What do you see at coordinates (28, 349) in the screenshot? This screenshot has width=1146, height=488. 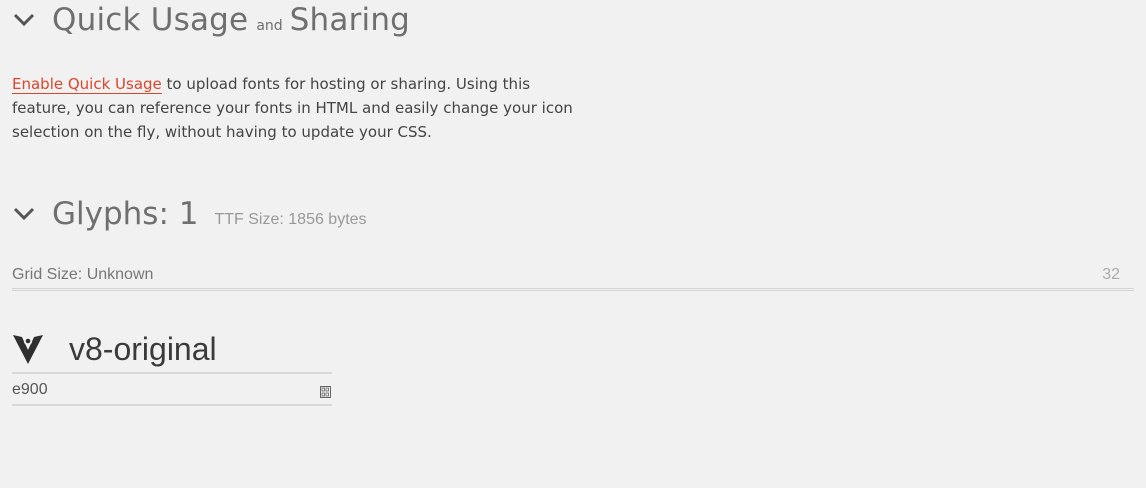 I see `v8-logo-icon` at bounding box center [28, 349].